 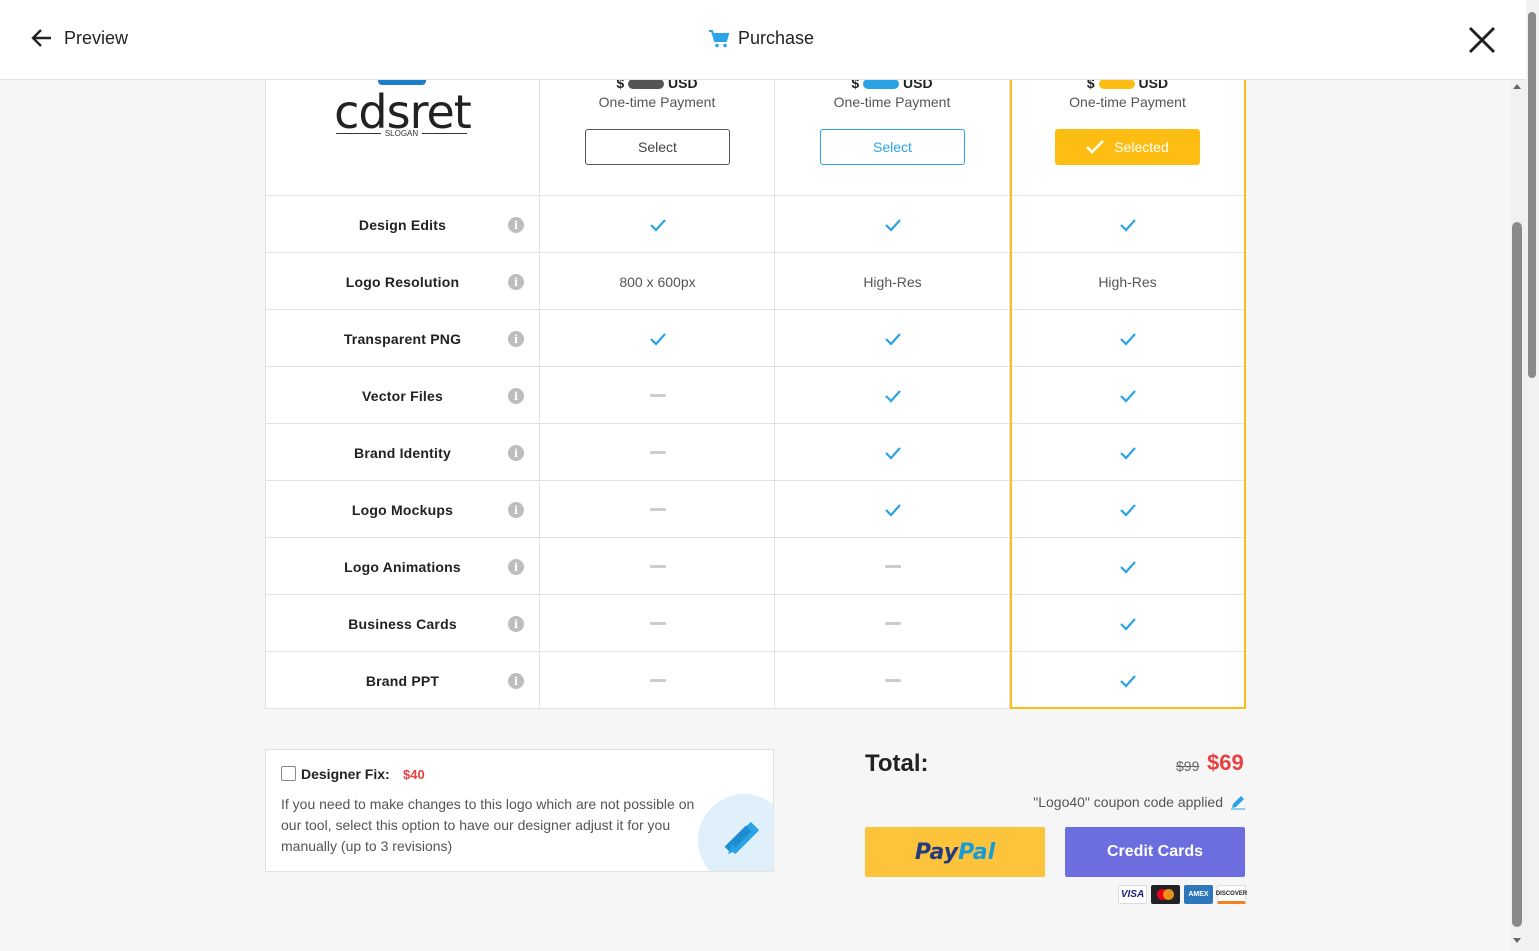 What do you see at coordinates (41, 38) in the screenshot?
I see `arrow-left-icon` at bounding box center [41, 38].